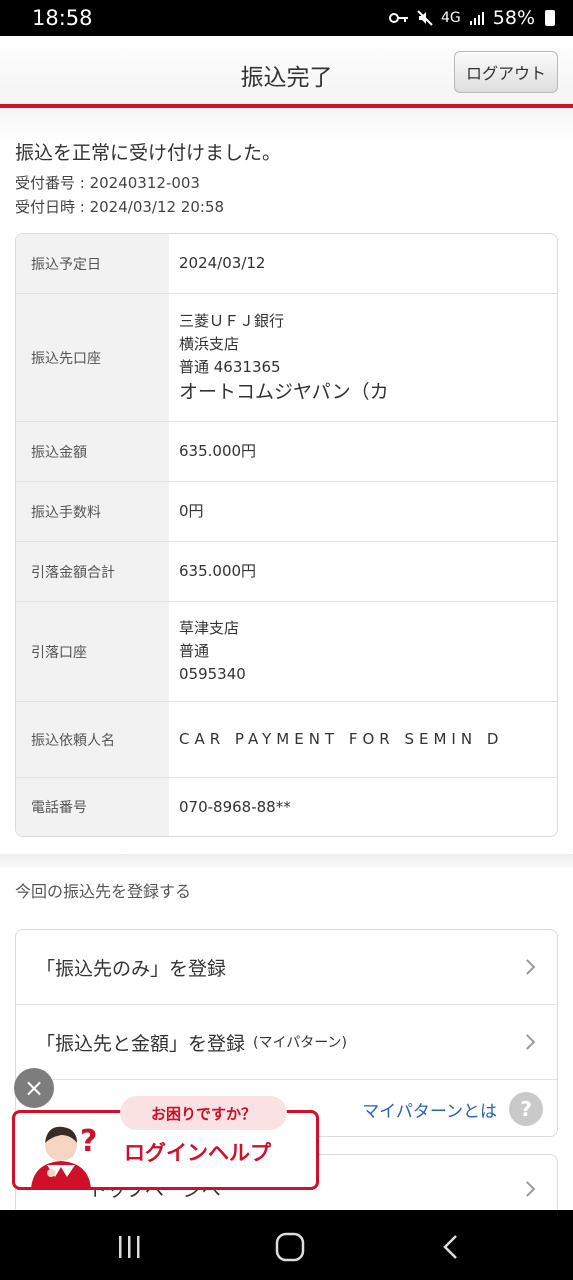 Image resolution: width=573 pixels, height=1280 pixels. Describe the element at coordinates (92, 263) in the screenshot. I see `row-label: 振込予定日` at that location.